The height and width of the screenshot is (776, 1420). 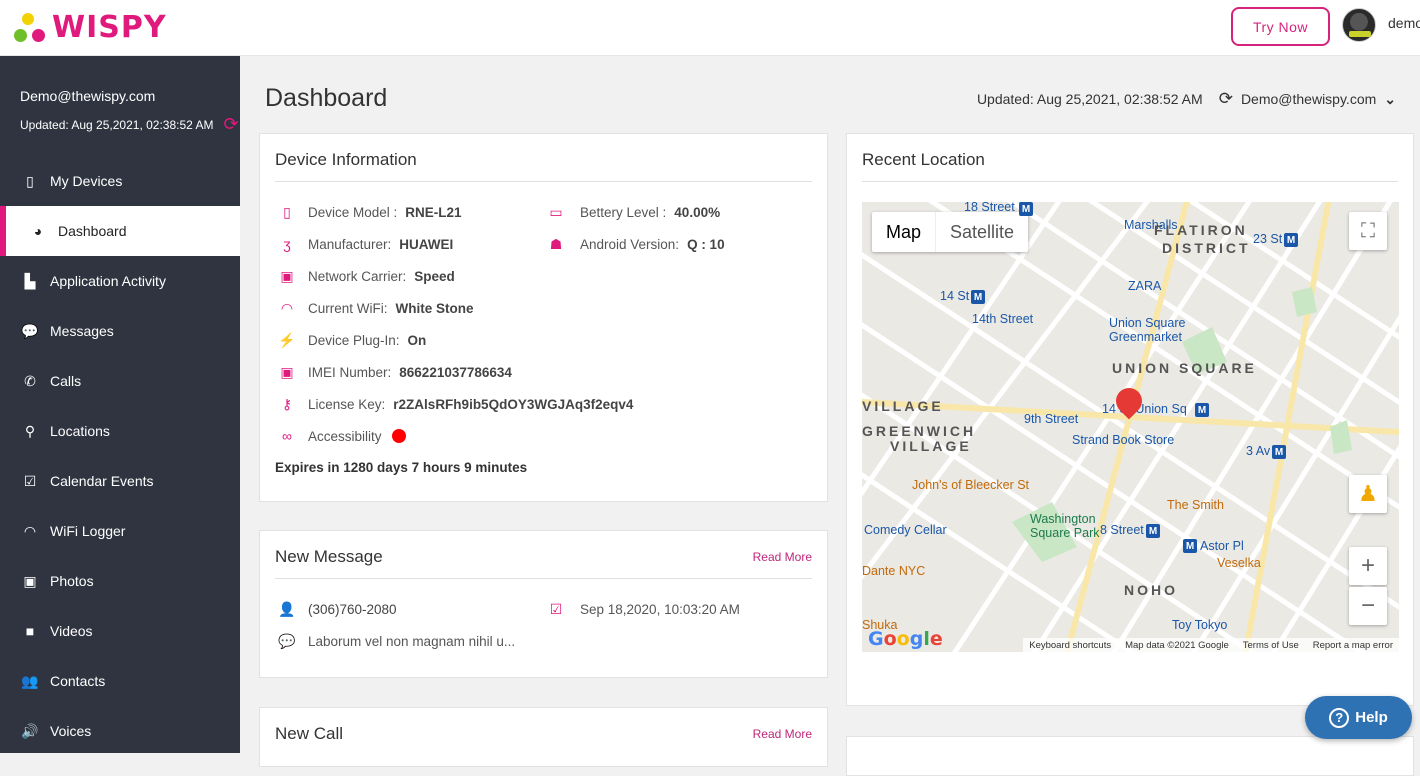 I want to click on message-date: Sep 18,2020, 10:03:20 AM, so click(x=660, y=609).